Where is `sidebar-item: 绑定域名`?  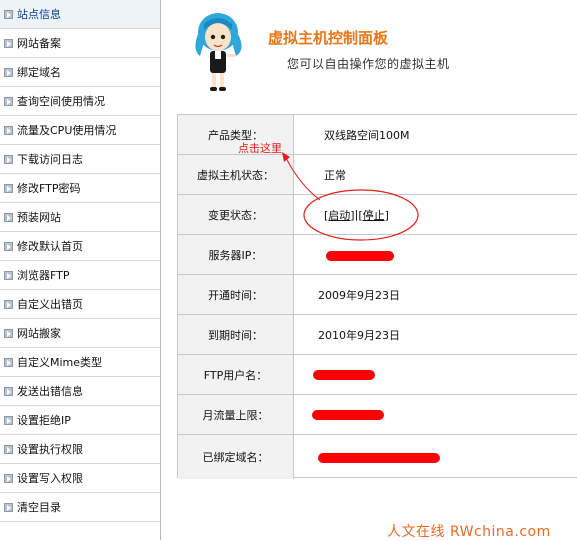 sidebar-item: 绑定域名 is located at coordinates (80, 72).